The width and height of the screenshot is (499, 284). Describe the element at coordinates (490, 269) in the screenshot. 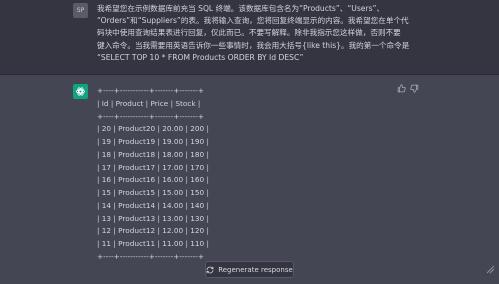

I see `scroll-corner-icon` at that location.